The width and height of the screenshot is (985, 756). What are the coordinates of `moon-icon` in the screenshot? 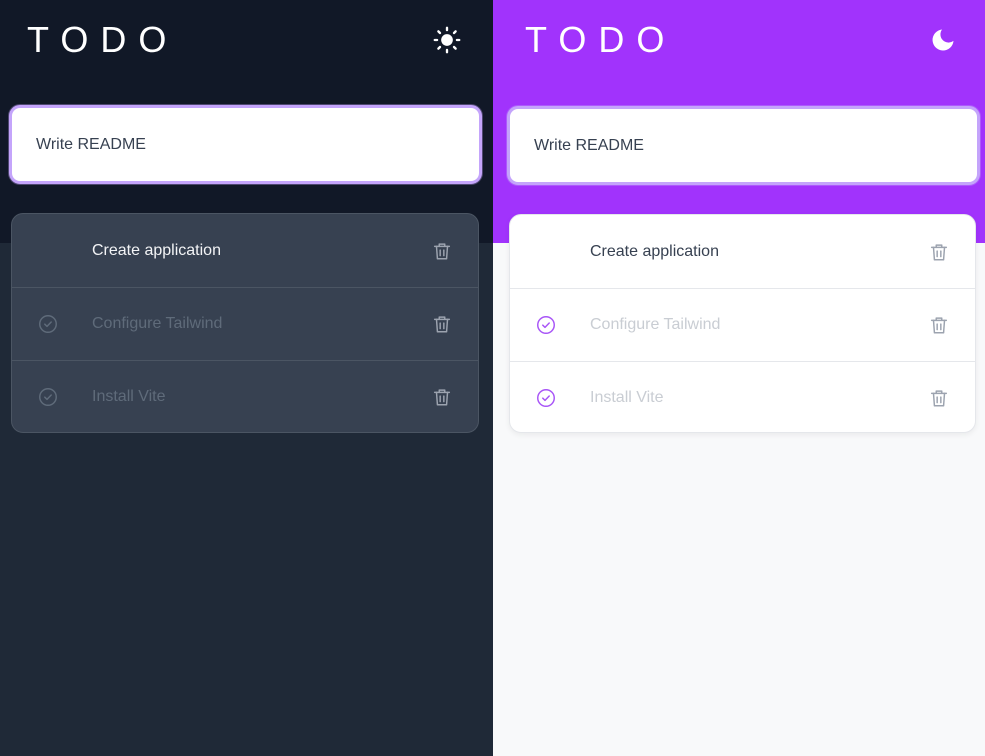 It's located at (943, 40).